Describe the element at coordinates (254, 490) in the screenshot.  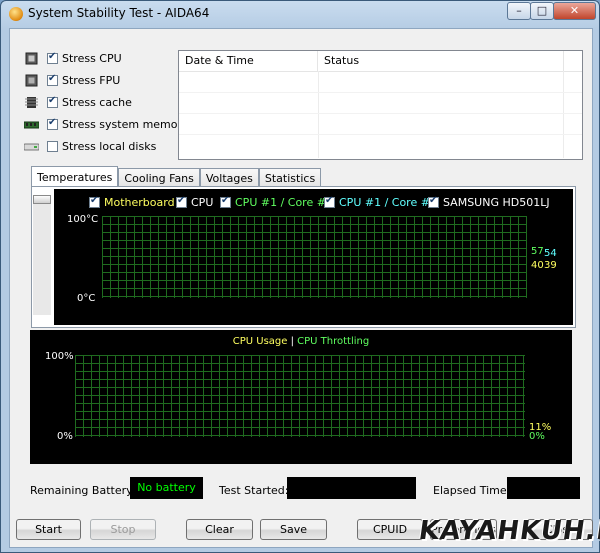
I see `test-started-label: Test Started:` at that location.